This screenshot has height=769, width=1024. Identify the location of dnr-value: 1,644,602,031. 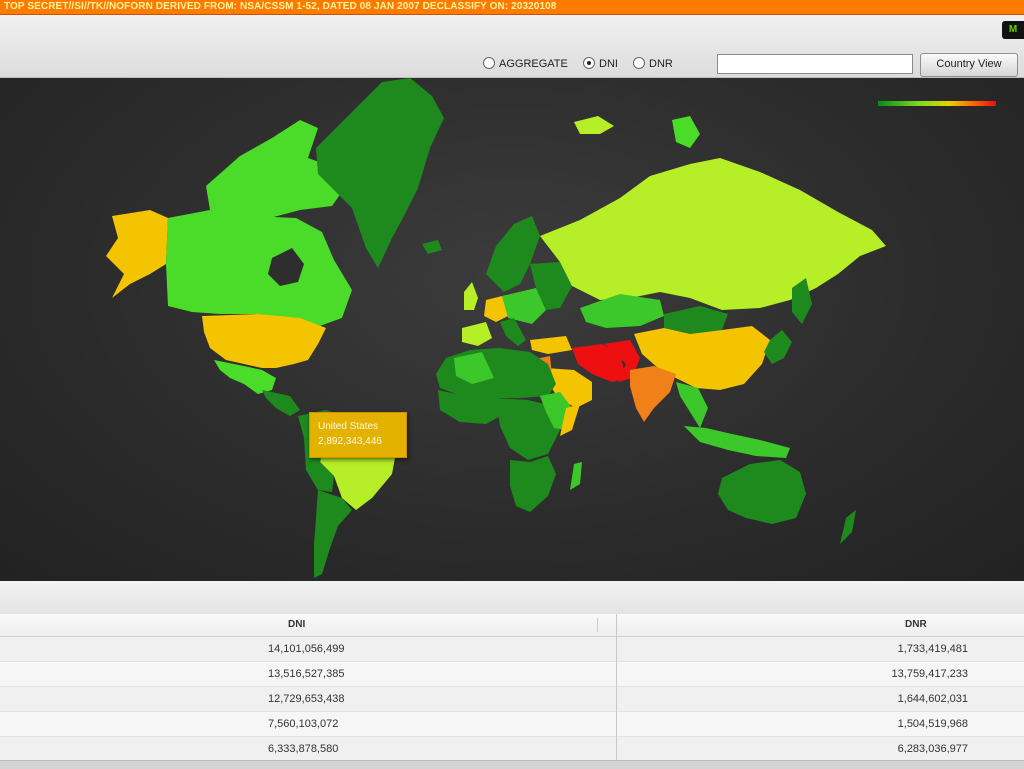
(932, 699).